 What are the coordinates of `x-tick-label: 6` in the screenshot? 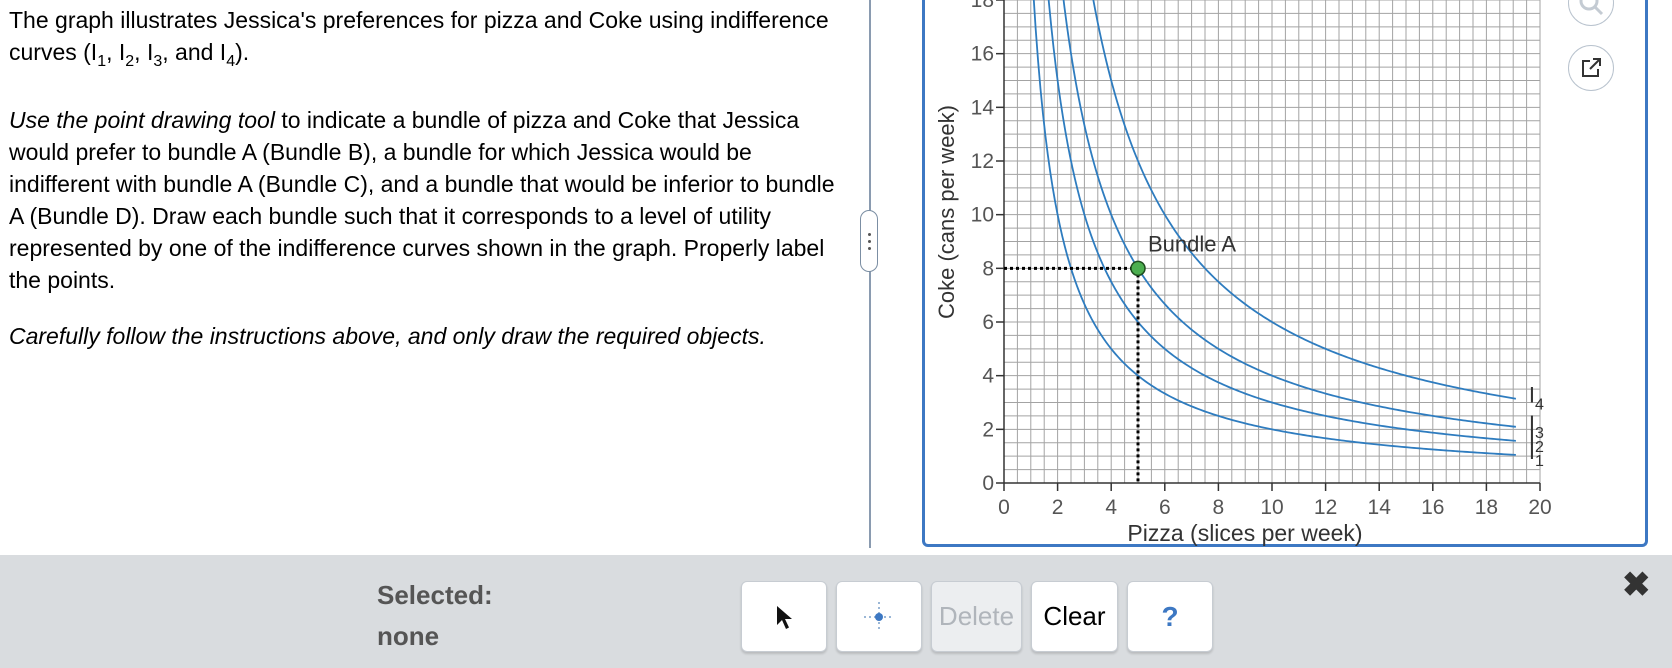 It's located at (1165, 507).